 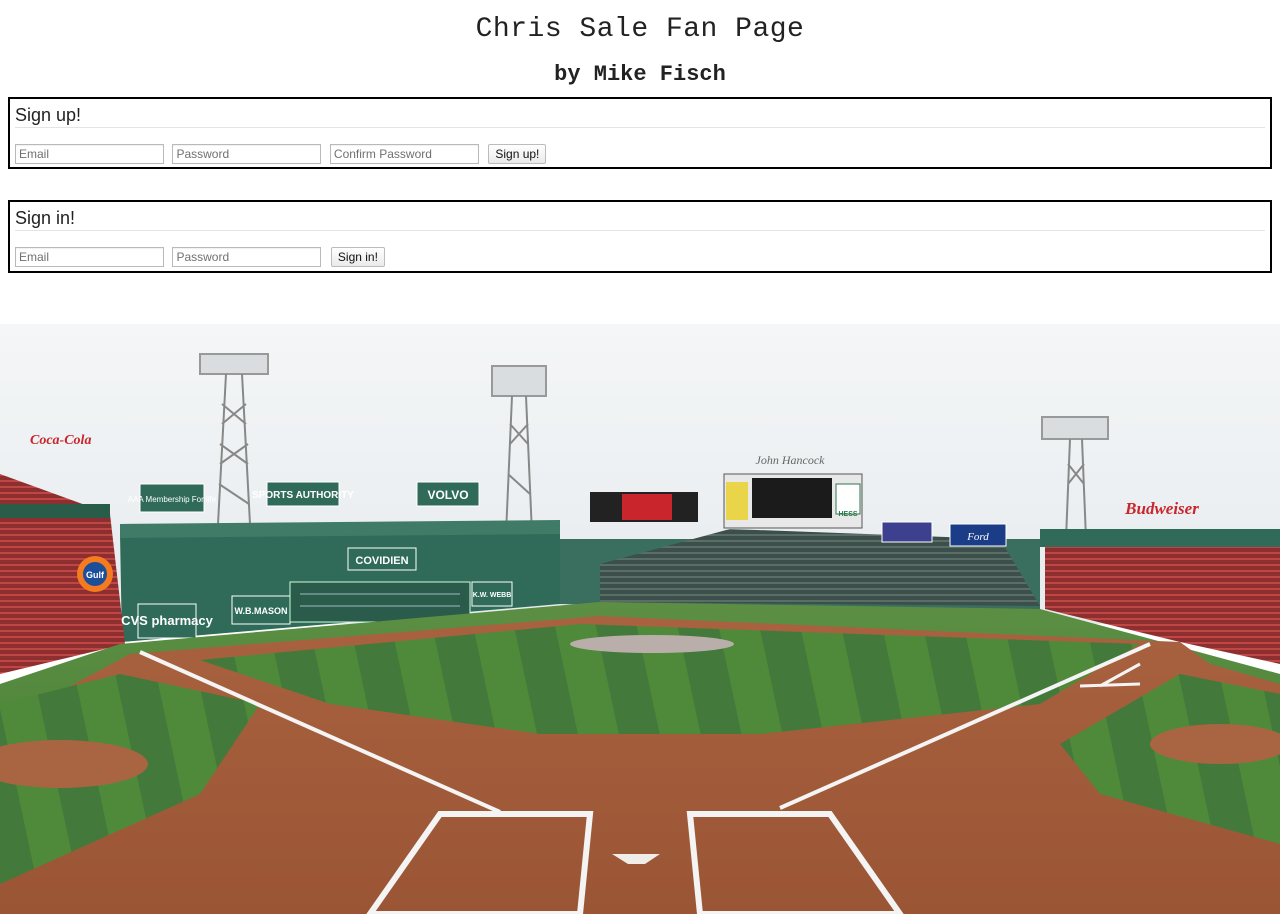 I want to click on signin-fields: Sign in!, so click(x=200, y=257).